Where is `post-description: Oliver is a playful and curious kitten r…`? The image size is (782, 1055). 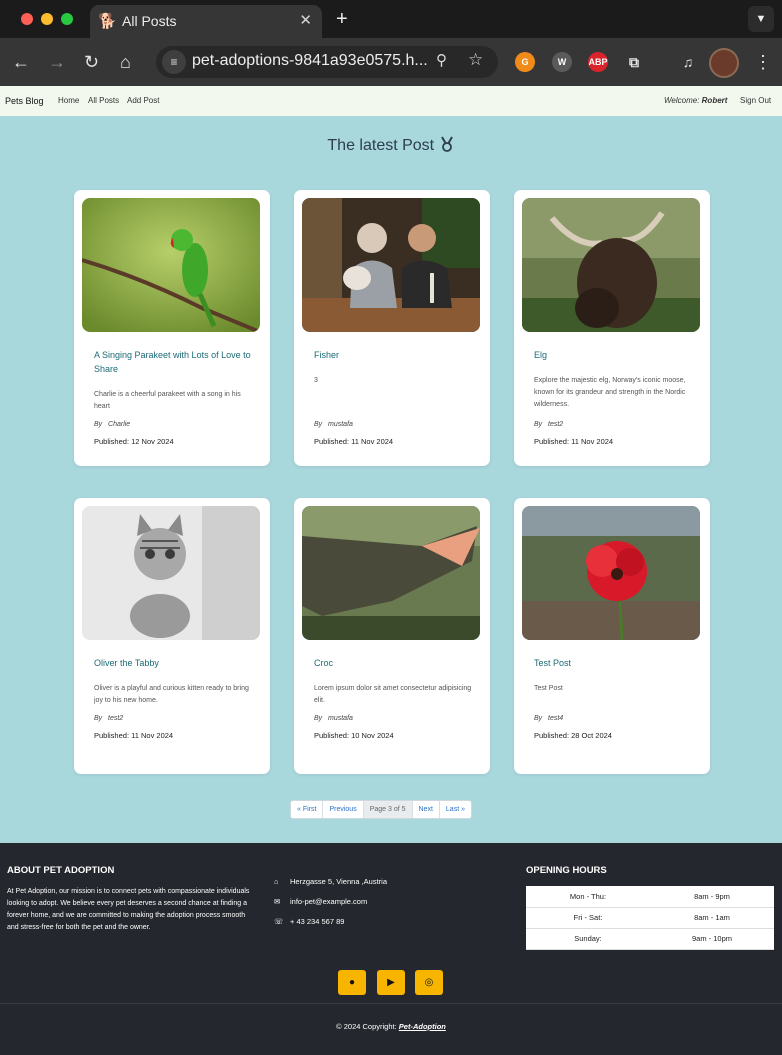
post-description: Oliver is a playful and curious kitten r… is located at coordinates (171, 694).